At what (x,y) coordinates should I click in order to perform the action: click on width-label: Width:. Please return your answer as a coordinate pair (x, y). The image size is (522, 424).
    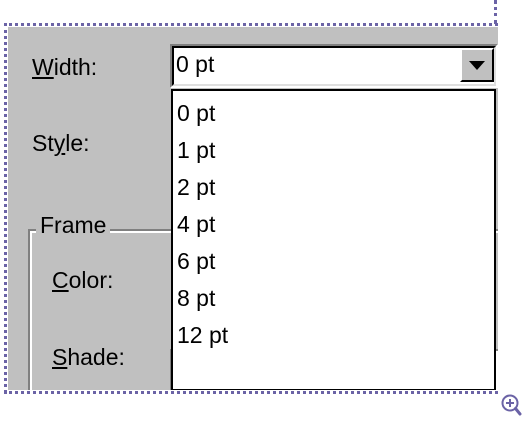
    Looking at the image, I should click on (64, 67).